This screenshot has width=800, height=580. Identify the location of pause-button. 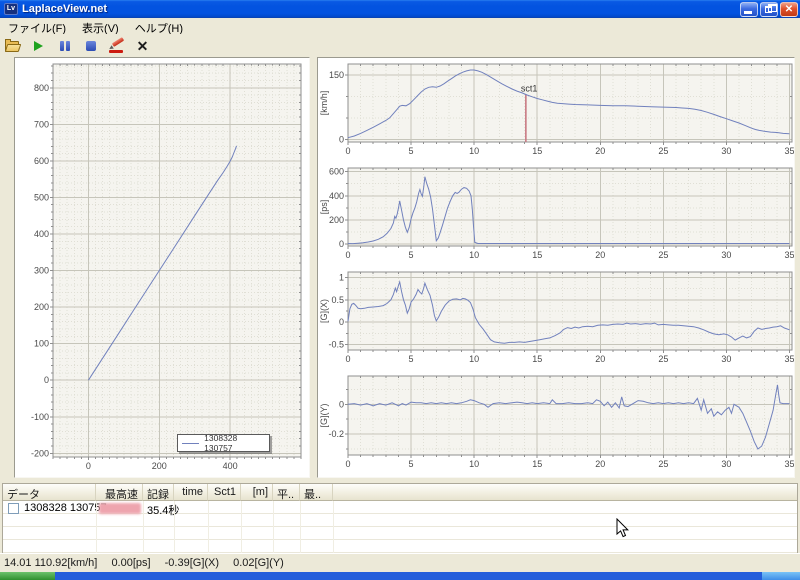
(64, 46).